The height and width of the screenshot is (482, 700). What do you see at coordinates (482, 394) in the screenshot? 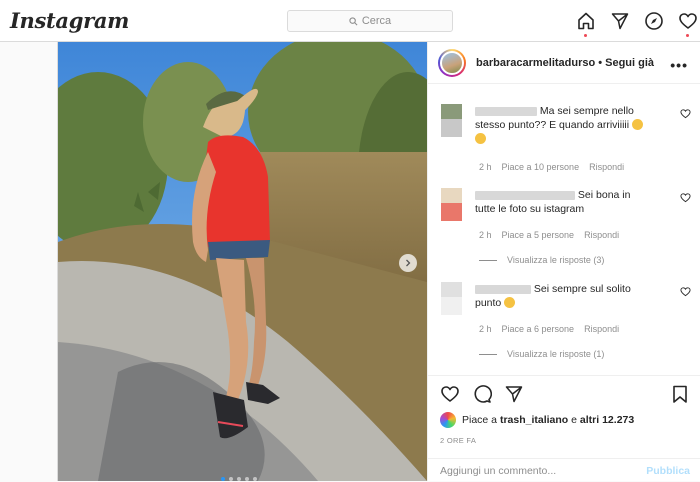
I see `comment-bubble-icon` at bounding box center [482, 394].